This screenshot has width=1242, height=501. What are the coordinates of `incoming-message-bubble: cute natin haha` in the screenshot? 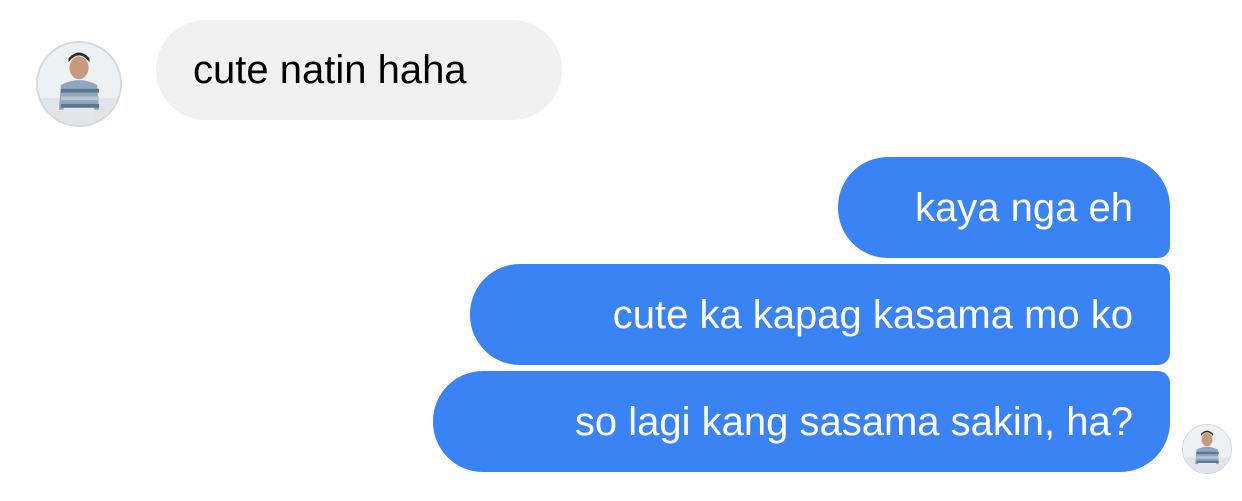 It's located at (359, 70).